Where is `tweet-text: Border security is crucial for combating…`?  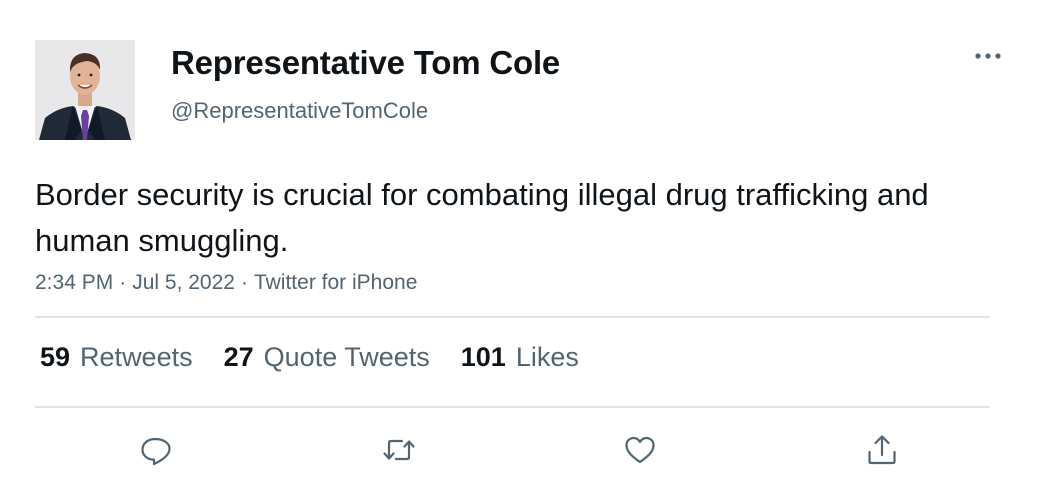 tweet-text: Border security is crucial for combating… is located at coordinates (482, 217).